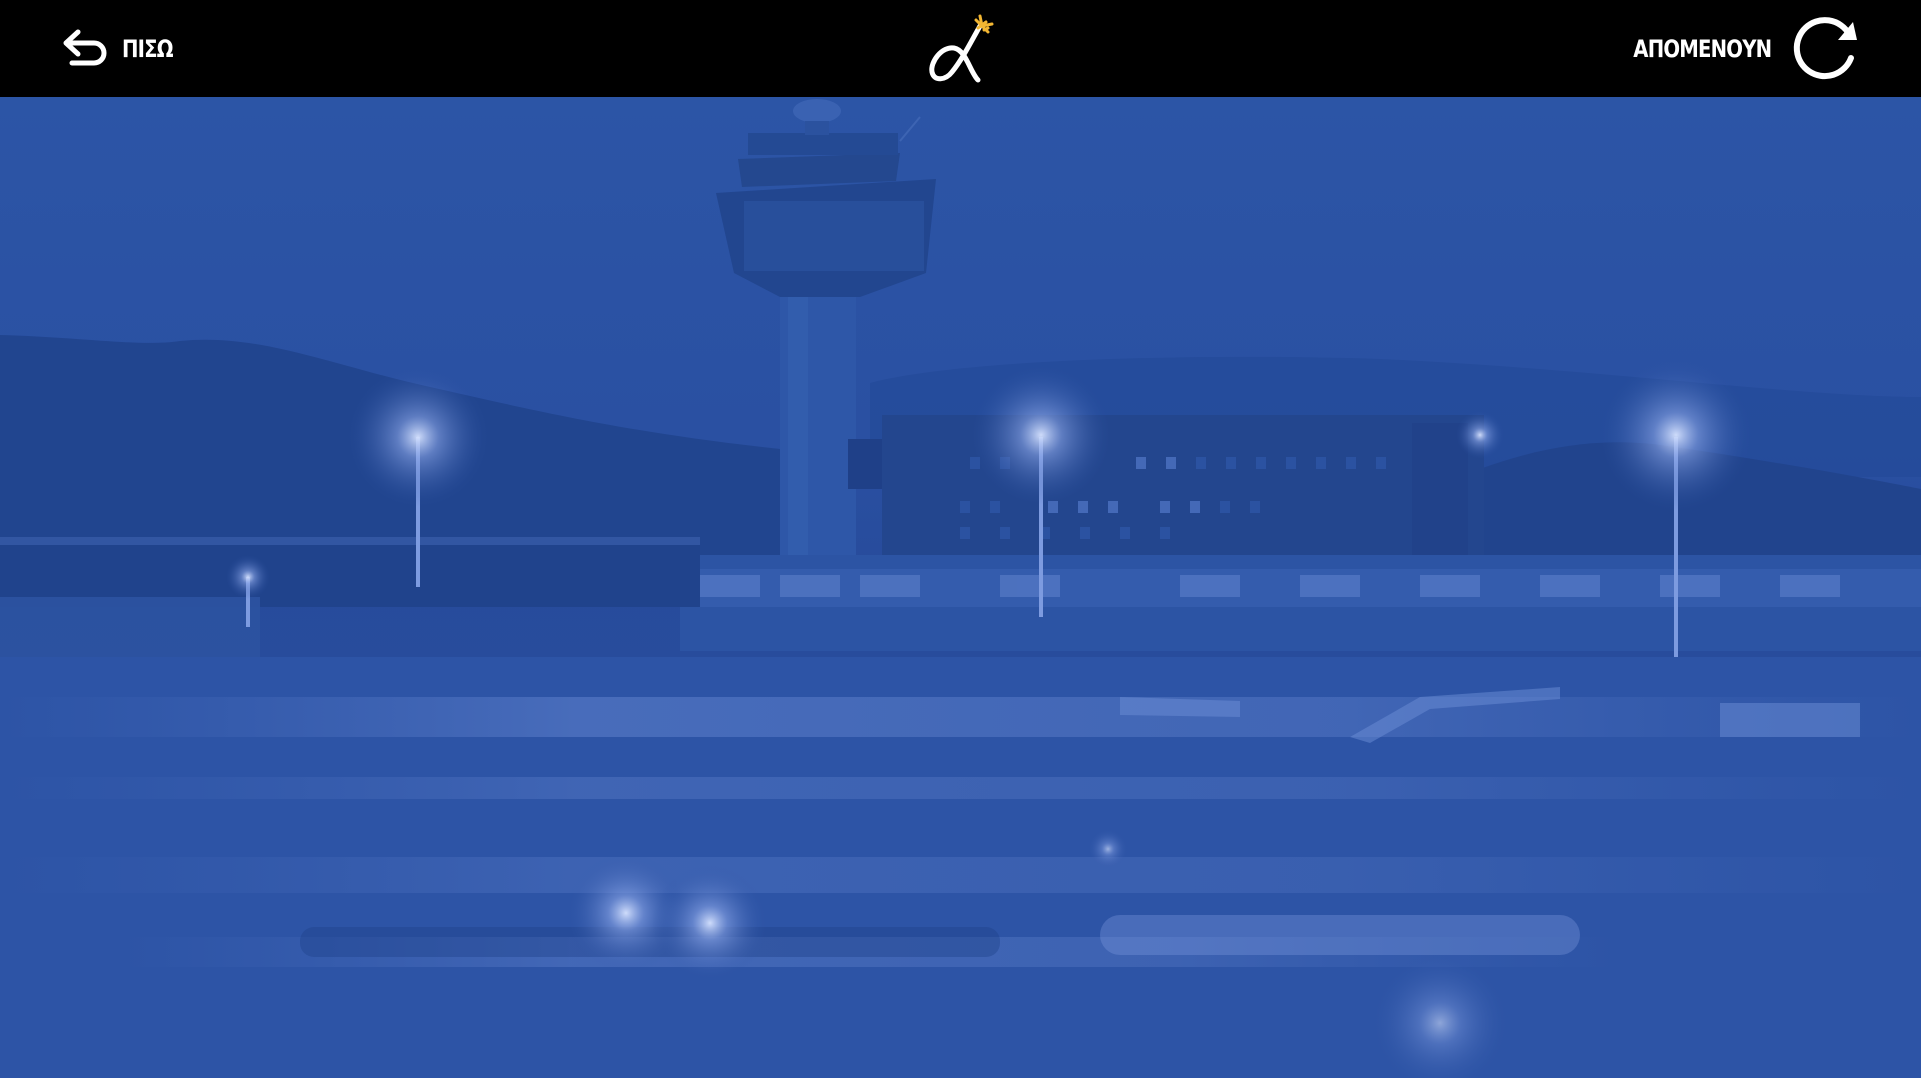  I want to click on top-bar: ΠΙΣΩ ΑΠΟΜΕΝΟΥΝ, so click(960, 48).